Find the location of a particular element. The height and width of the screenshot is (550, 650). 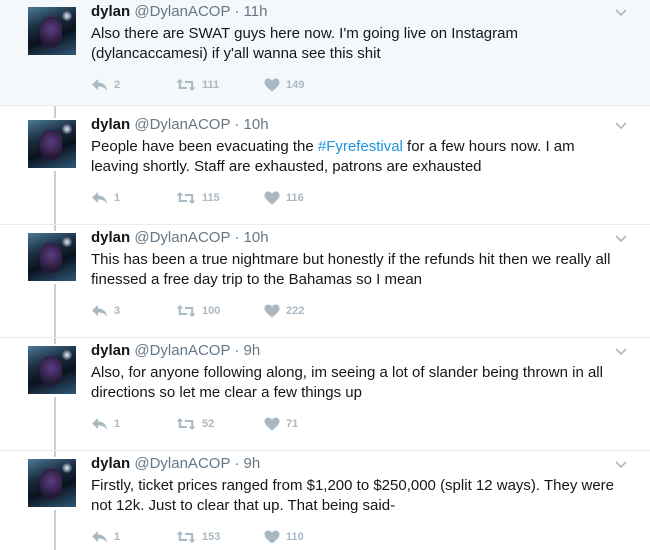

retweet-button: 153 is located at coordinates (198, 537).